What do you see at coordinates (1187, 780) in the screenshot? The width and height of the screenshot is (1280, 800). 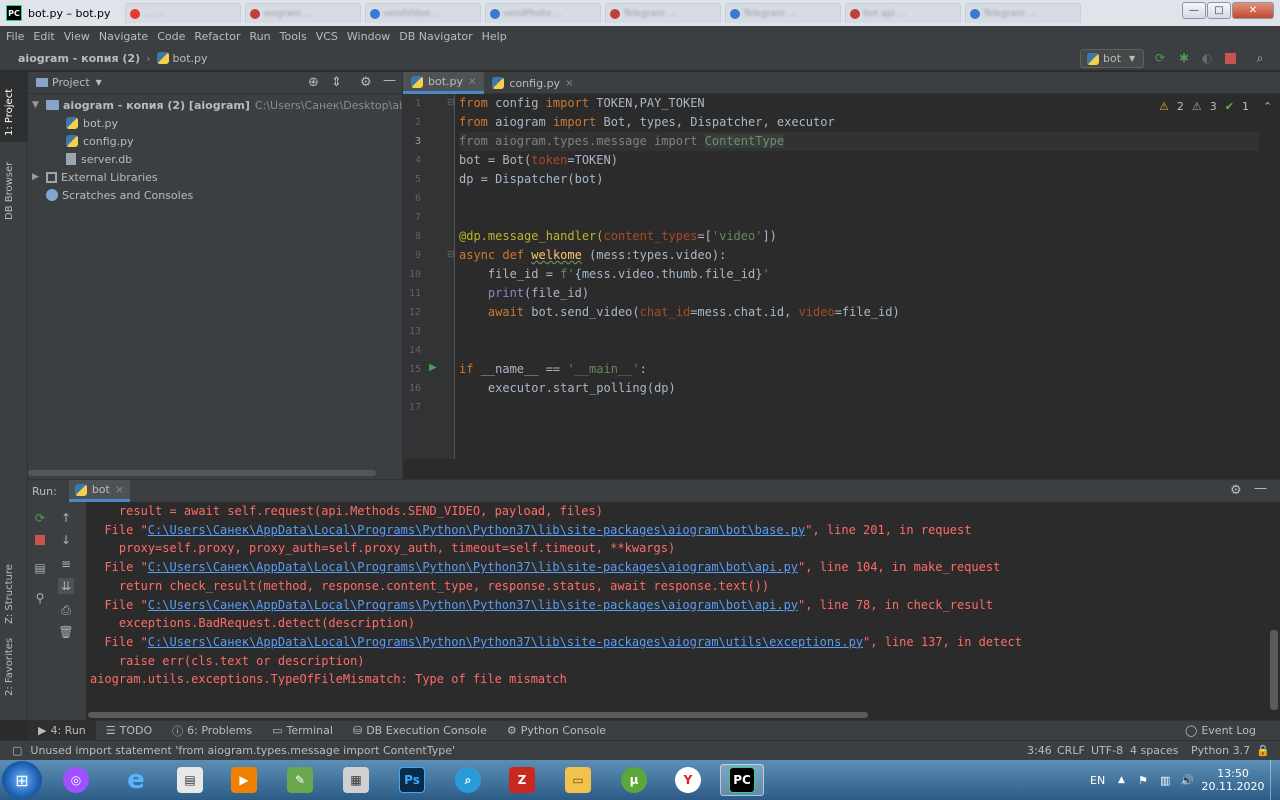 I see `volume-icon: 🔊` at bounding box center [1187, 780].